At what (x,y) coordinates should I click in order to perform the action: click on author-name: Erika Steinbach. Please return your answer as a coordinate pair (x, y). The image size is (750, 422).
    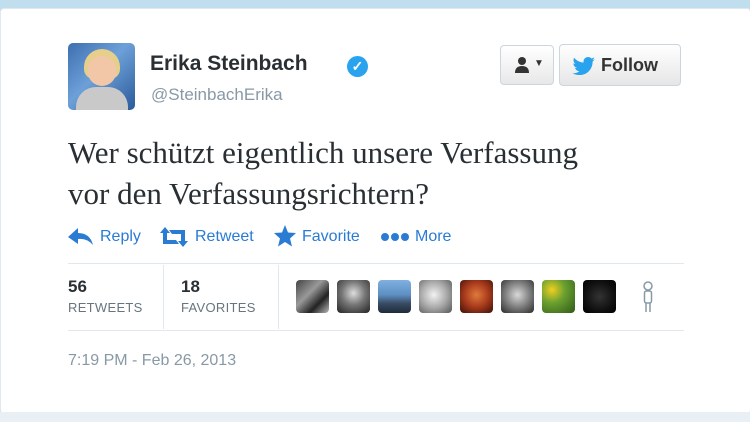
    Looking at the image, I should click on (229, 64).